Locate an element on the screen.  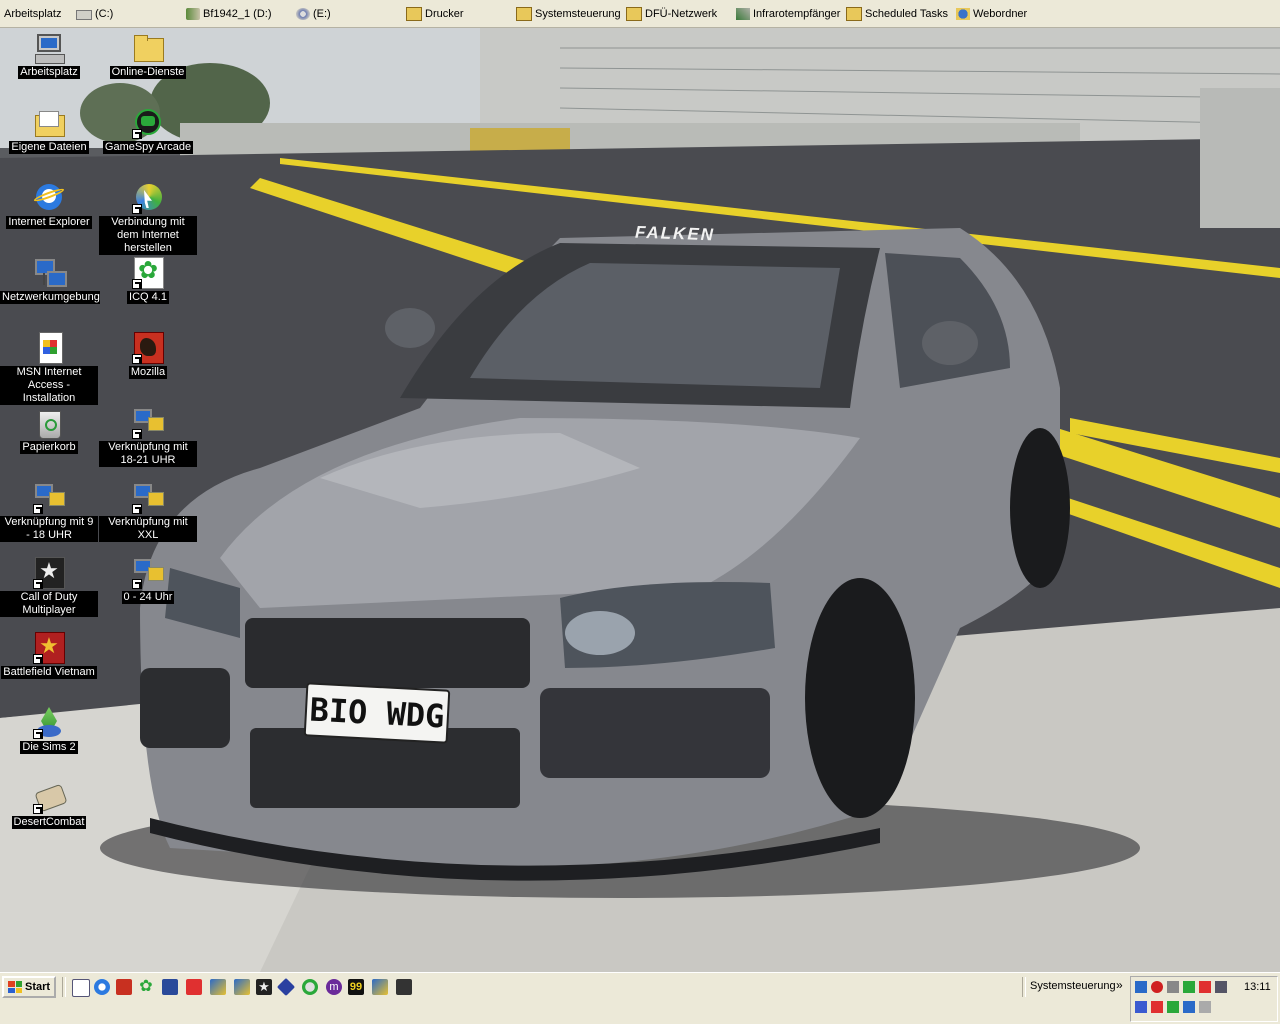
battlefield-vietnam-icon: ★ is located at coordinates (49, 648).